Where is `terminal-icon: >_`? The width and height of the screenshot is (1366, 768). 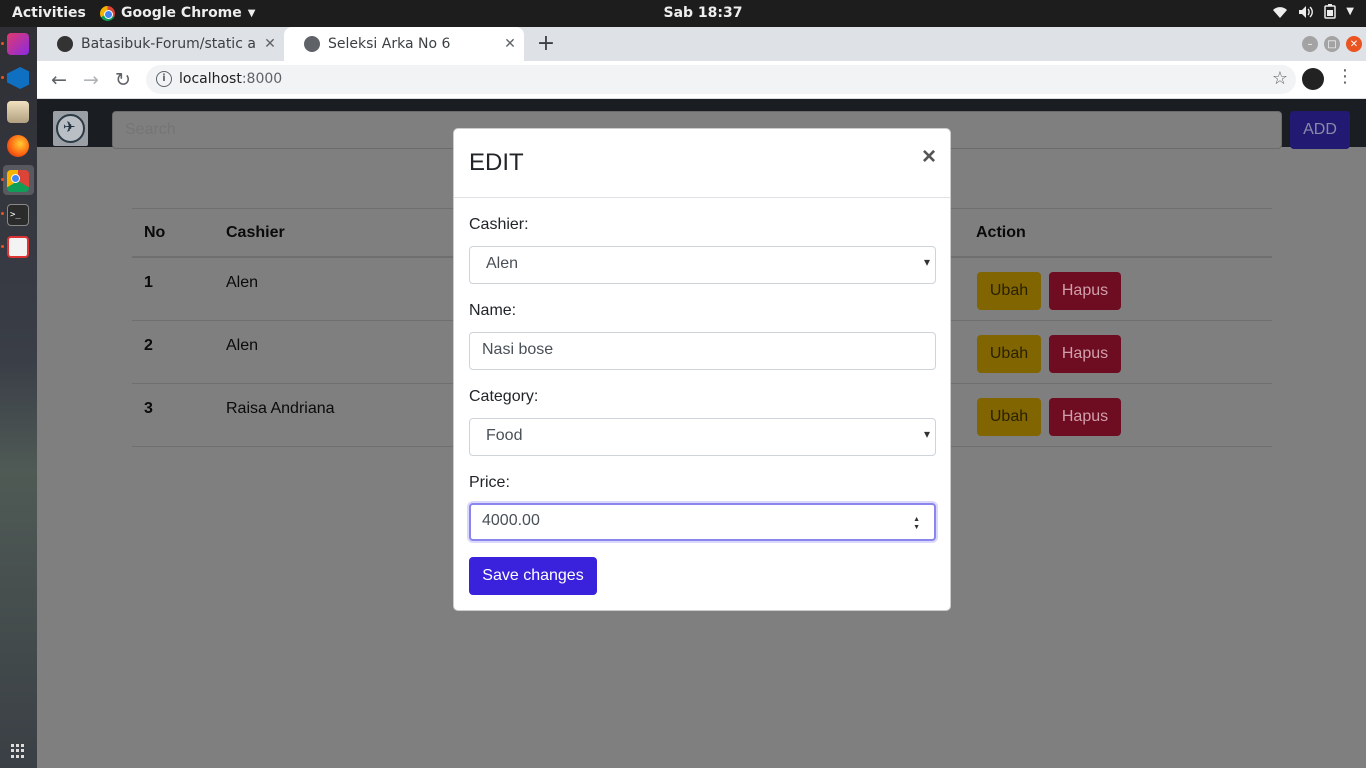
terminal-icon: >_ is located at coordinates (18, 215).